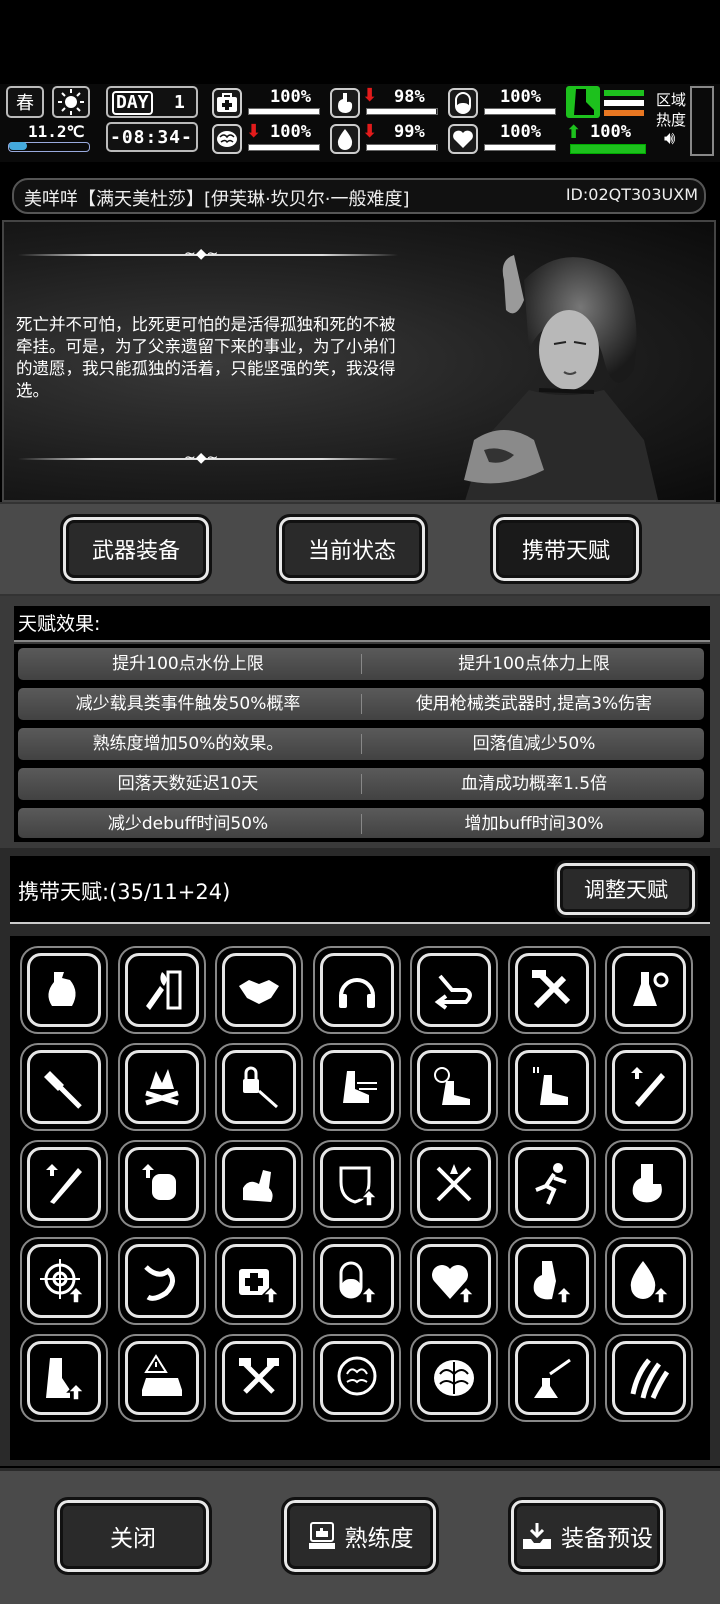  I want to click on ornament-bottom-flourish: ~◆~, so click(201, 458).